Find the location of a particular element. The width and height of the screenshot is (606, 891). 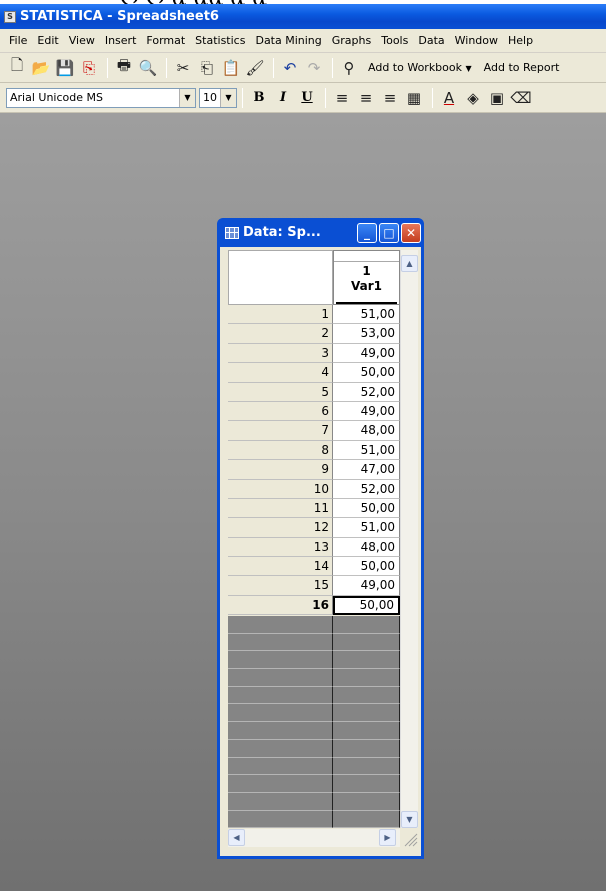

bold-button: B is located at coordinates (259, 97).